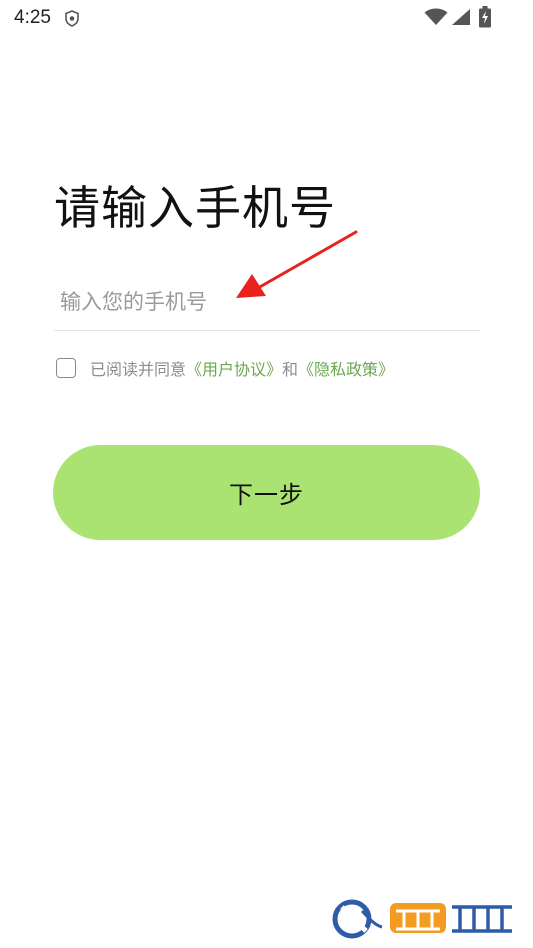 The height and width of the screenshot is (948, 533). Describe the element at coordinates (346, 368) in the screenshot. I see `privacy-policy-link: 《隐私政策》` at that location.